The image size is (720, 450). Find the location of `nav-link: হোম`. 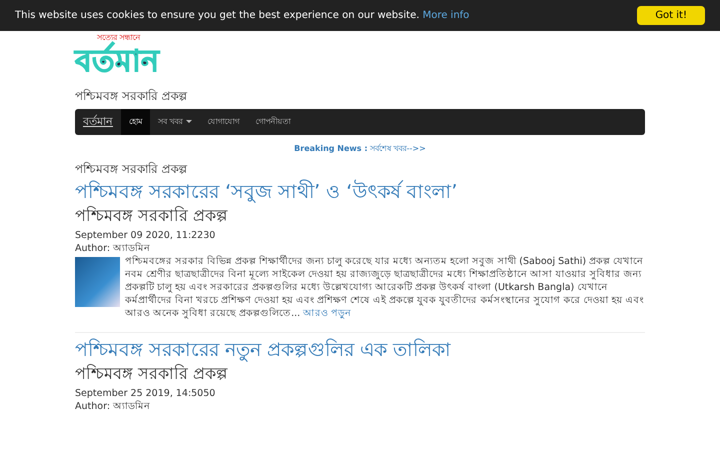

nav-link: হোম is located at coordinates (135, 122).